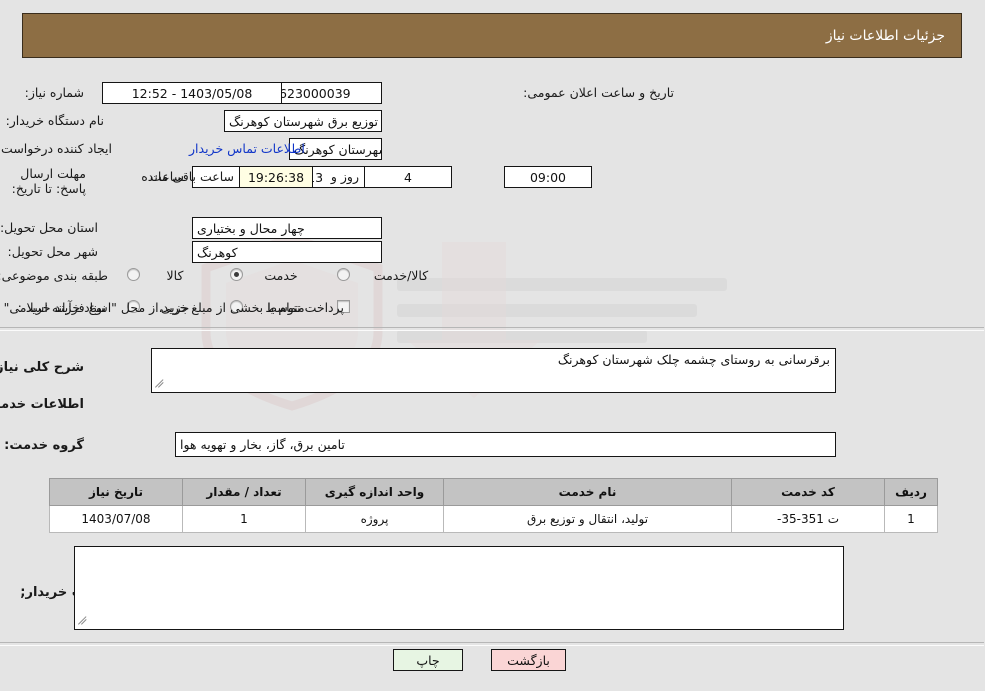 The height and width of the screenshot is (691, 985). What do you see at coordinates (886, 35) in the screenshot?
I see `page-title: جزئیات اطلاعات نیاز` at bounding box center [886, 35].